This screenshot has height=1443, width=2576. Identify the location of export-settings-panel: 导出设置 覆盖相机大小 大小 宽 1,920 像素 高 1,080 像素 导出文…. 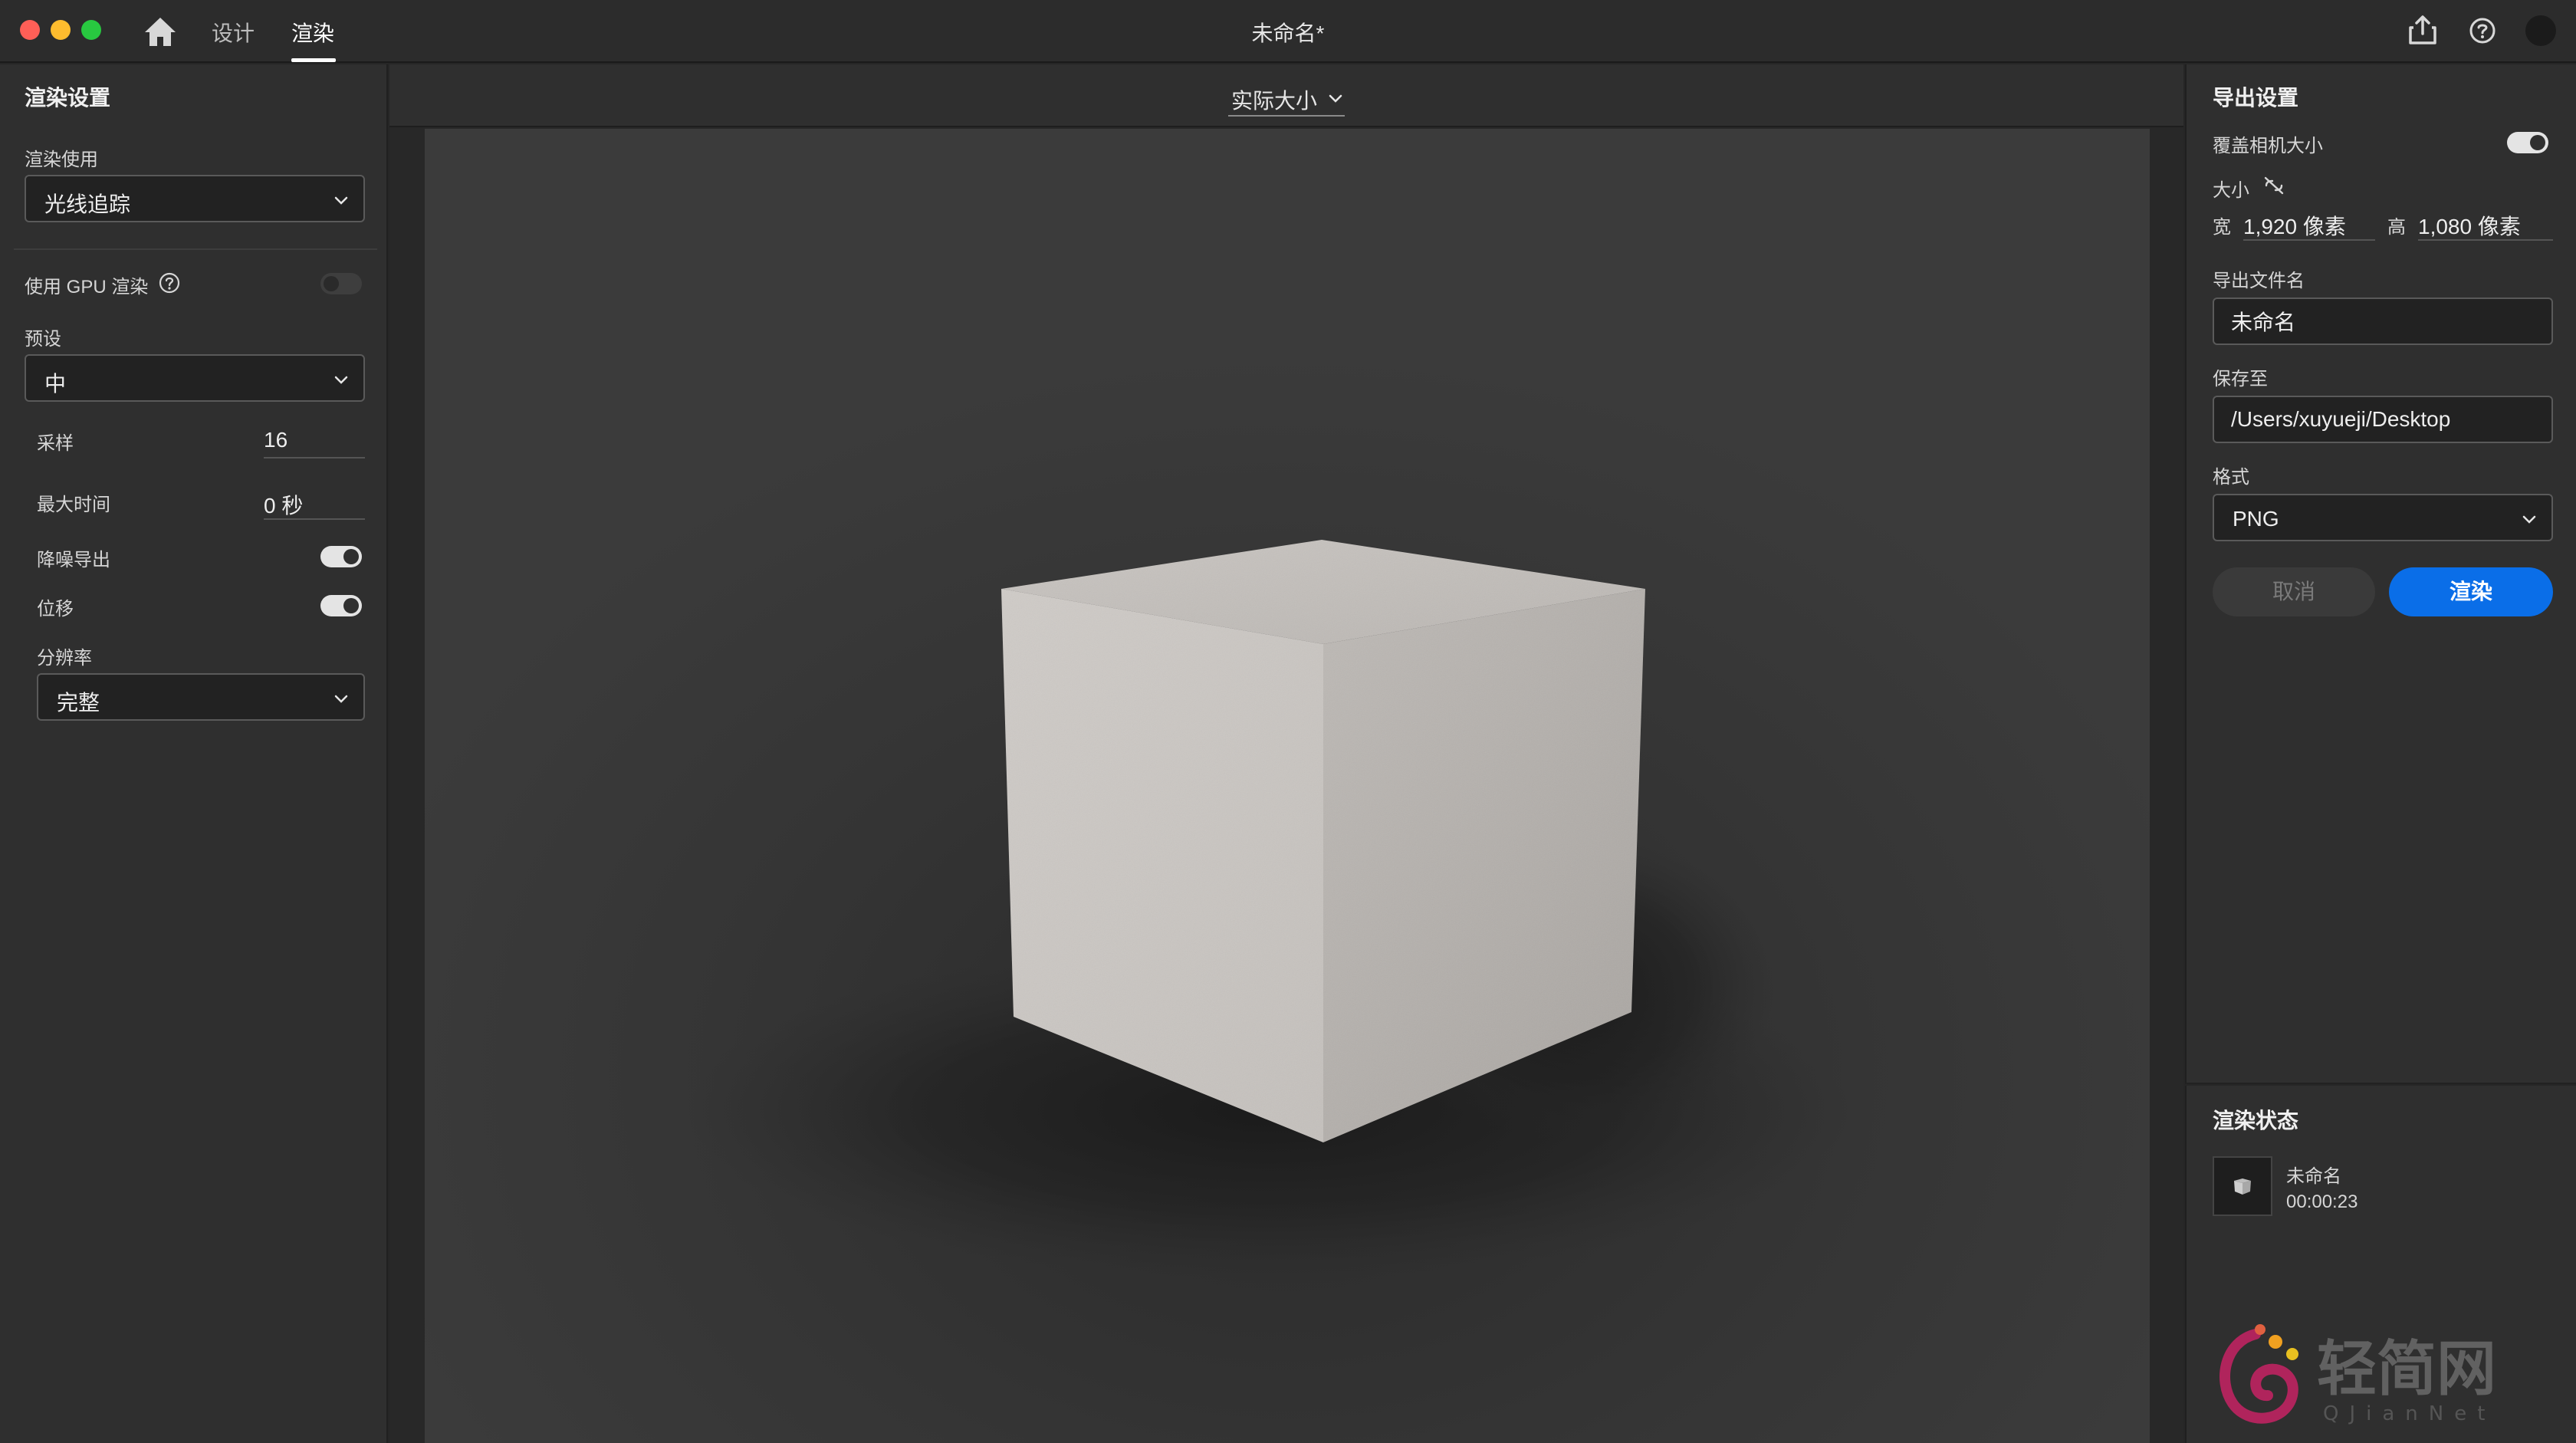
(2380, 574).